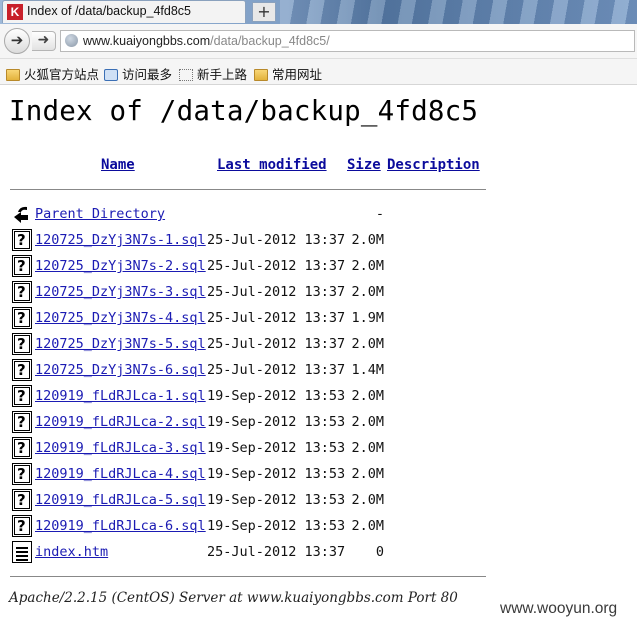 This screenshot has width=637, height=620. I want to click on bookmark-item: 访问最多, so click(138, 73).